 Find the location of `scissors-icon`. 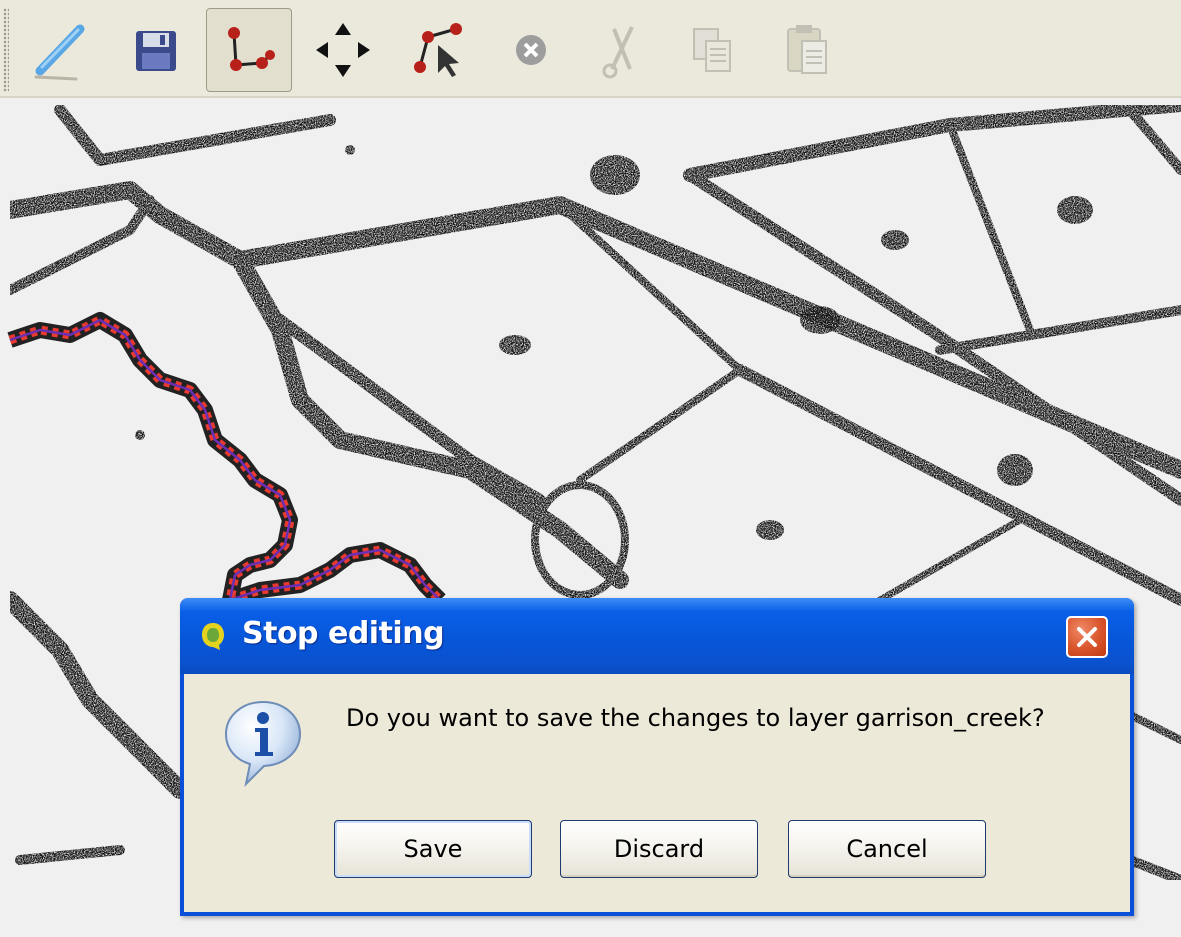

scissors-icon is located at coordinates (618, 52).